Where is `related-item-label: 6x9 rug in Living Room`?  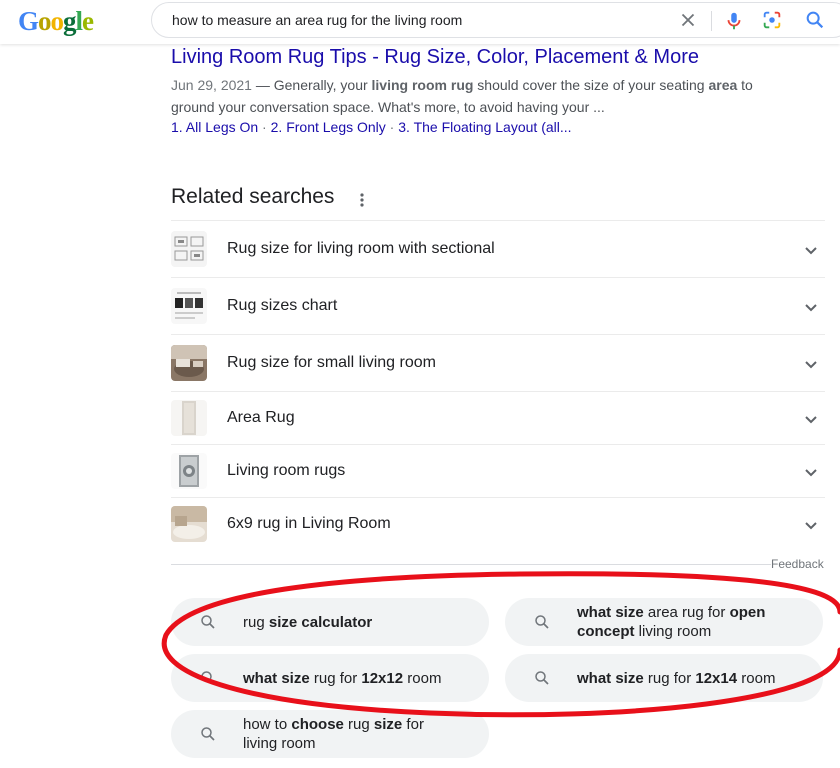 related-item-label: 6x9 rug in Living Room is located at coordinates (309, 523).